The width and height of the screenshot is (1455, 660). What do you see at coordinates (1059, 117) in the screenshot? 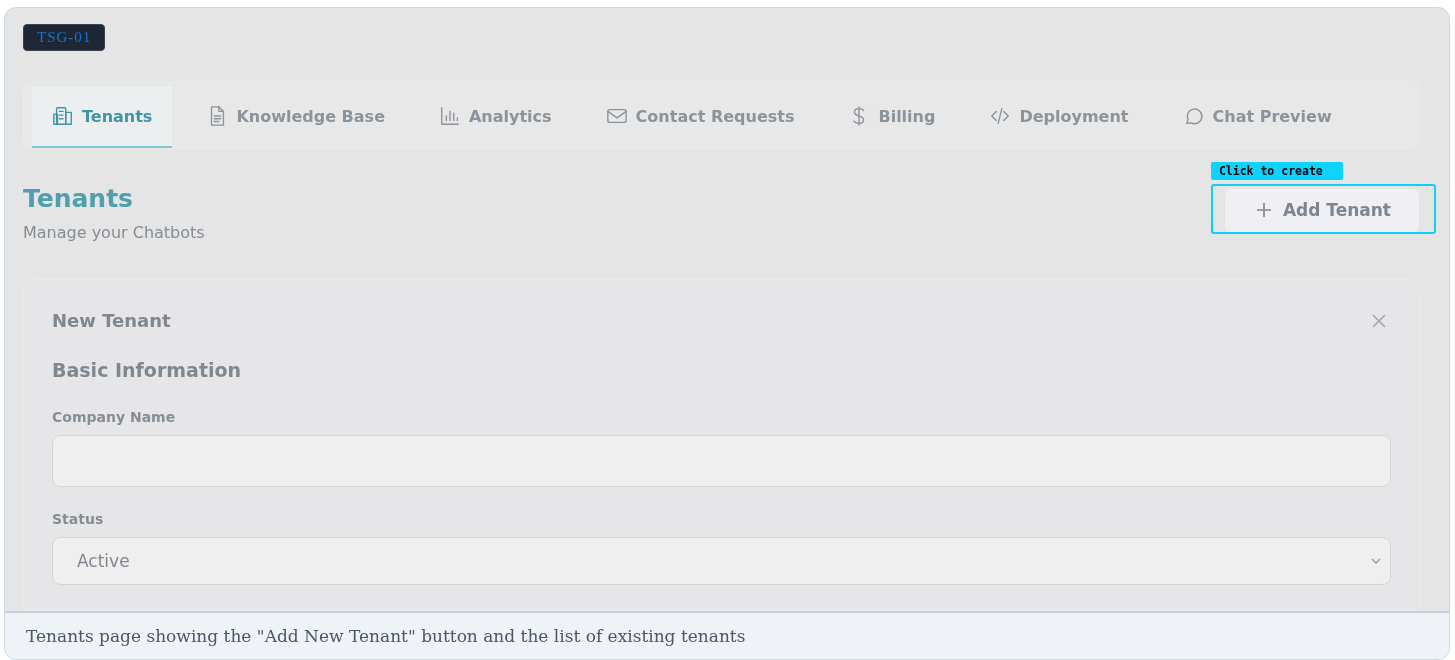
I see `nav-tab: Deployment` at bounding box center [1059, 117].